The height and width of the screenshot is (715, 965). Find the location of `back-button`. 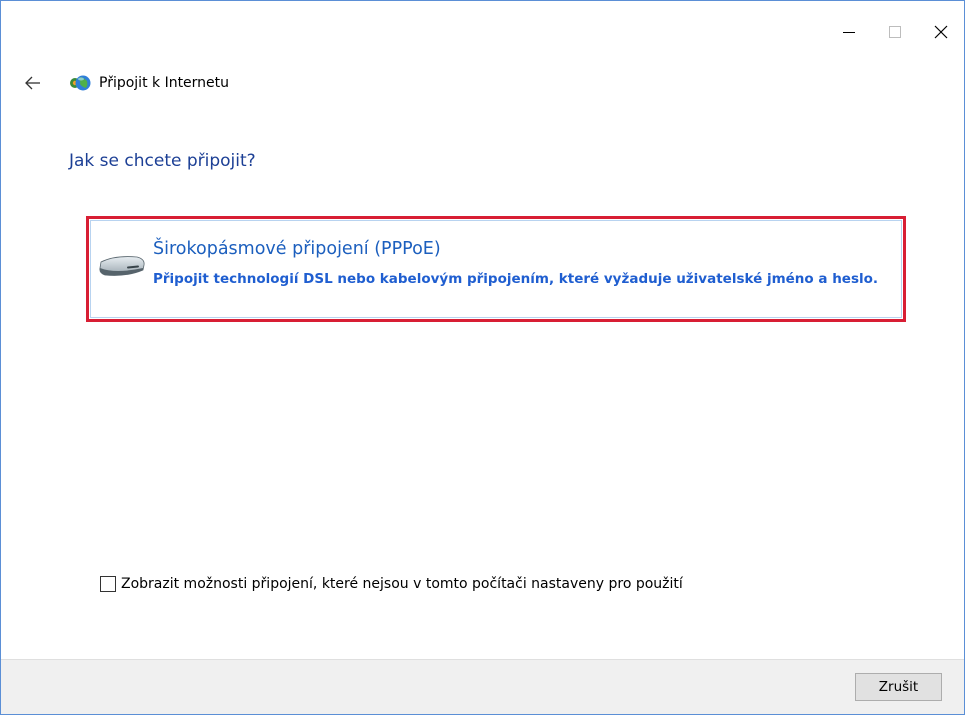

back-button is located at coordinates (33, 83).